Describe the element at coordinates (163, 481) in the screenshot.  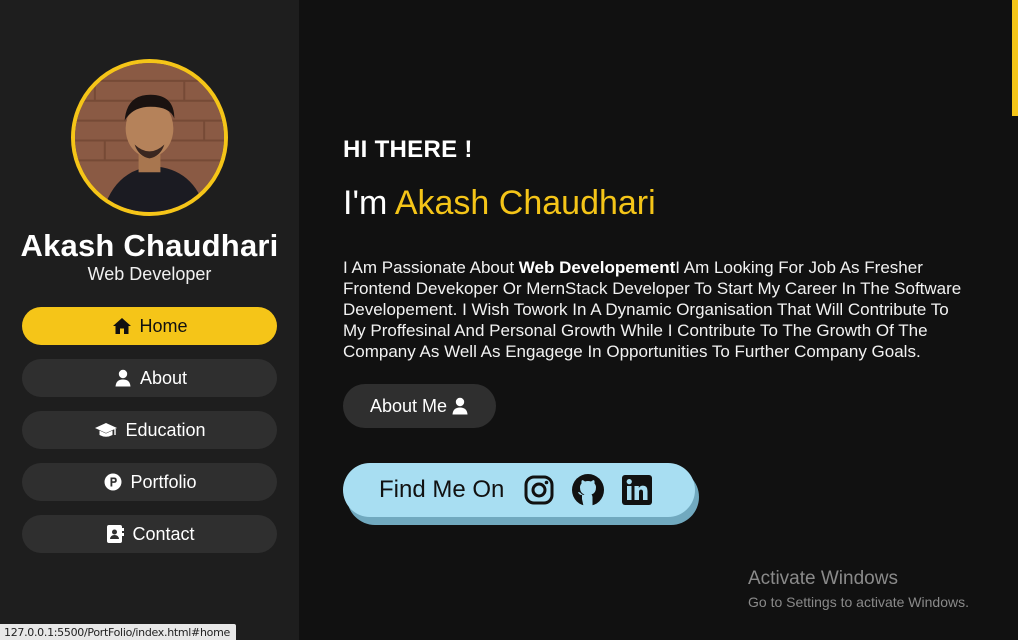
I see `nav-item-label: Portfolio` at that location.